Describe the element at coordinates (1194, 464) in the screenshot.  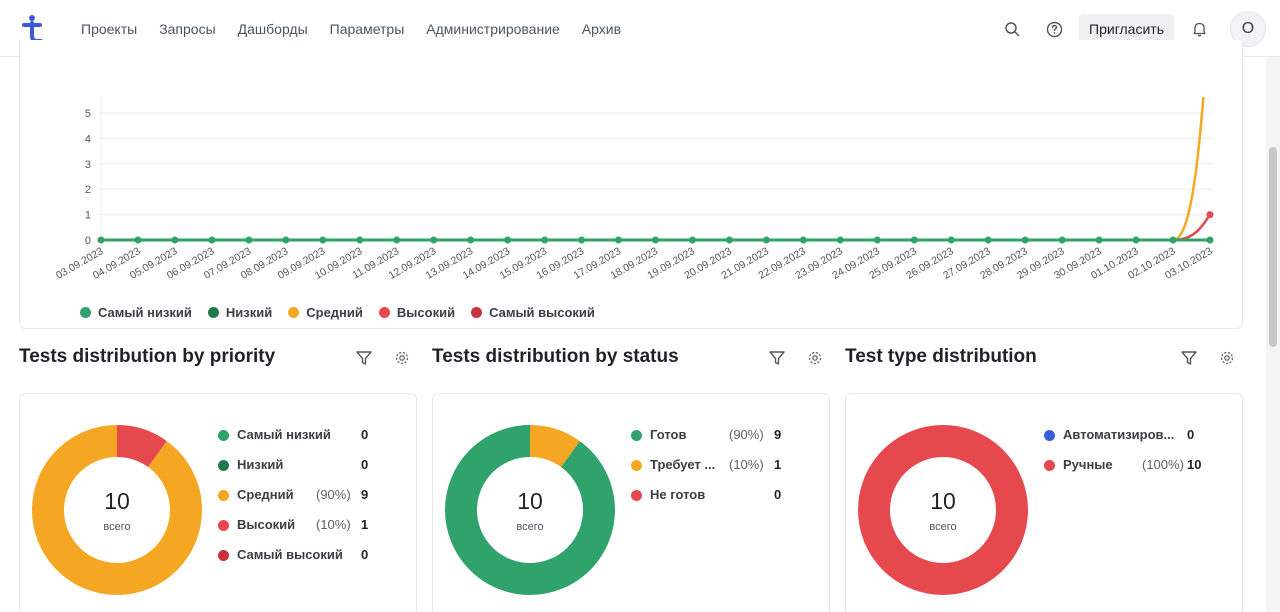
I see `legend-value: 10` at that location.